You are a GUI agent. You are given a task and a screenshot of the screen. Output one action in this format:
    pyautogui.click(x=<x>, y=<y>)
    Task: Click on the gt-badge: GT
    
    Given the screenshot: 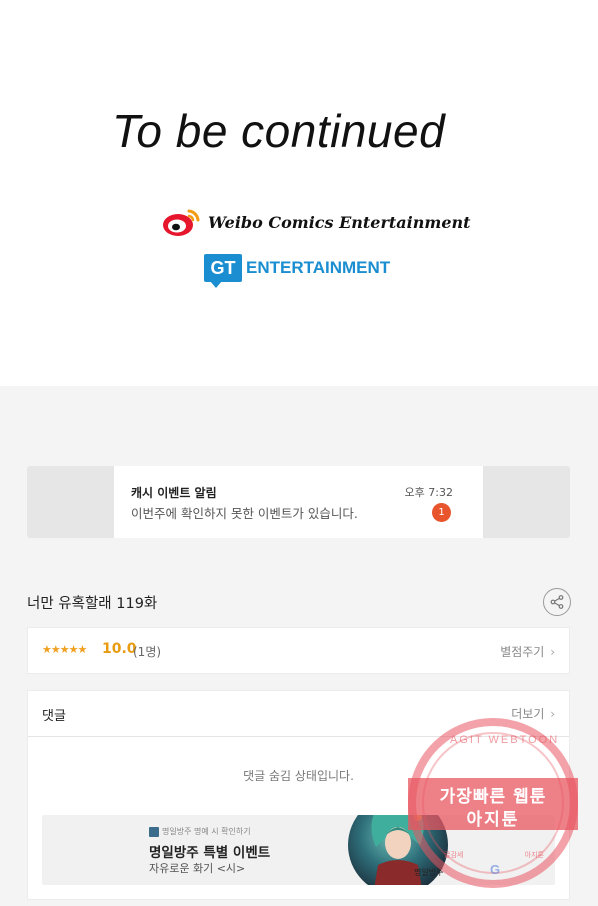 What is the action you would take?
    pyautogui.click(x=223, y=271)
    